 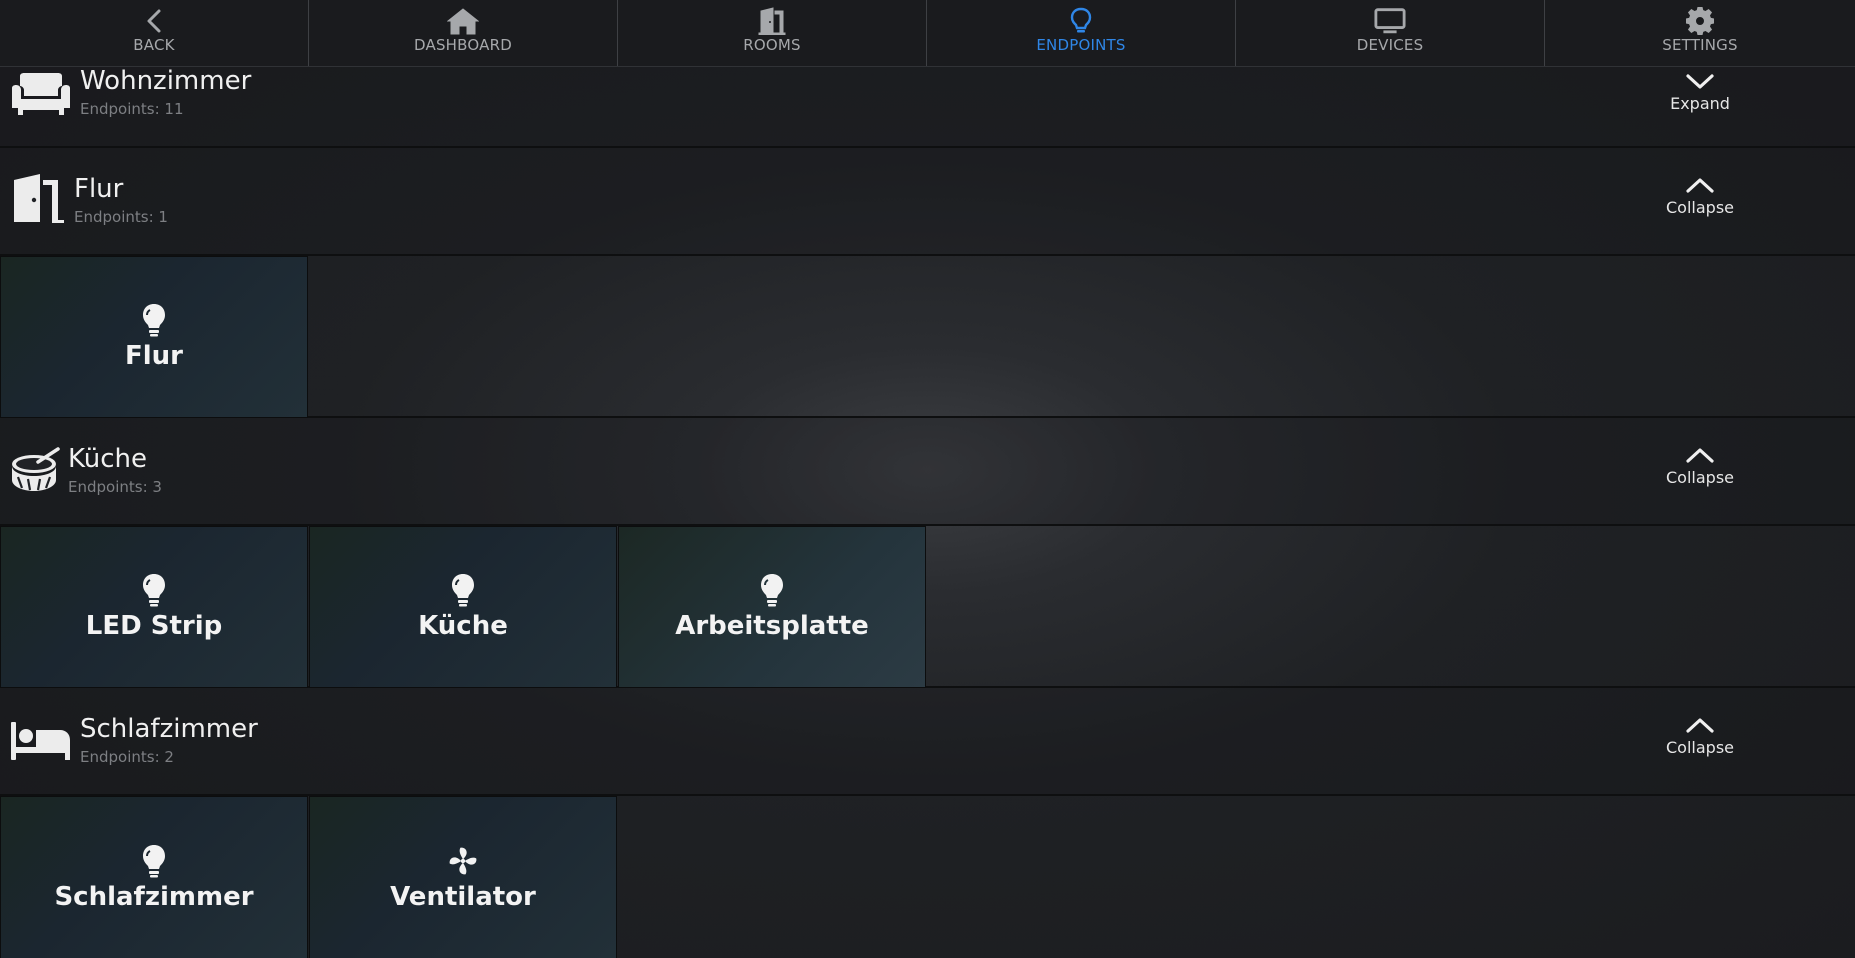 I want to click on fan-icon, so click(x=463, y=861).